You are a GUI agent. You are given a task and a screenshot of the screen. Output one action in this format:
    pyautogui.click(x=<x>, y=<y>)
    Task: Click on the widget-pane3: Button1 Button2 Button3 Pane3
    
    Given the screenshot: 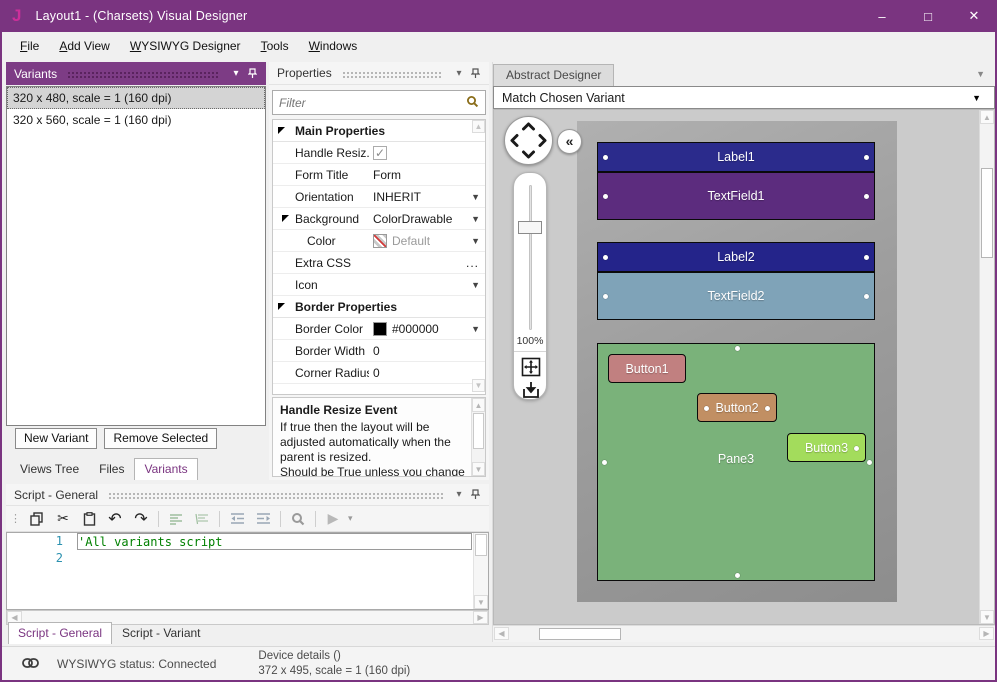 What is the action you would take?
    pyautogui.click(x=736, y=462)
    